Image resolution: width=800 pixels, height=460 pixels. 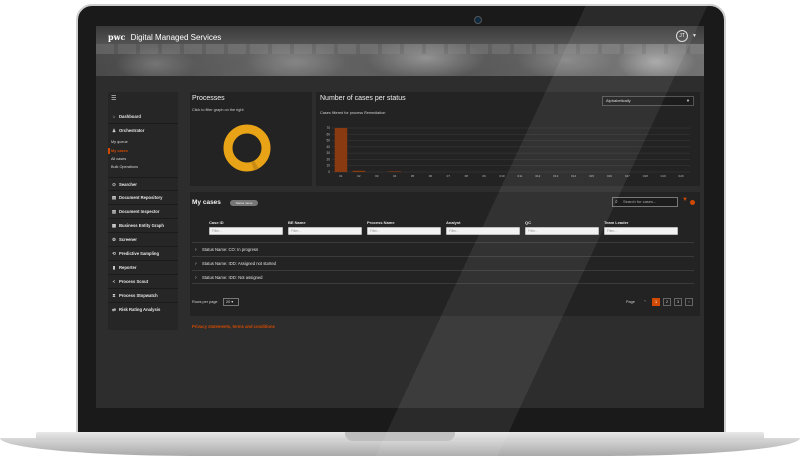 What do you see at coordinates (645, 302) in the screenshot?
I see `pager-prev-button: ‹` at bounding box center [645, 302].